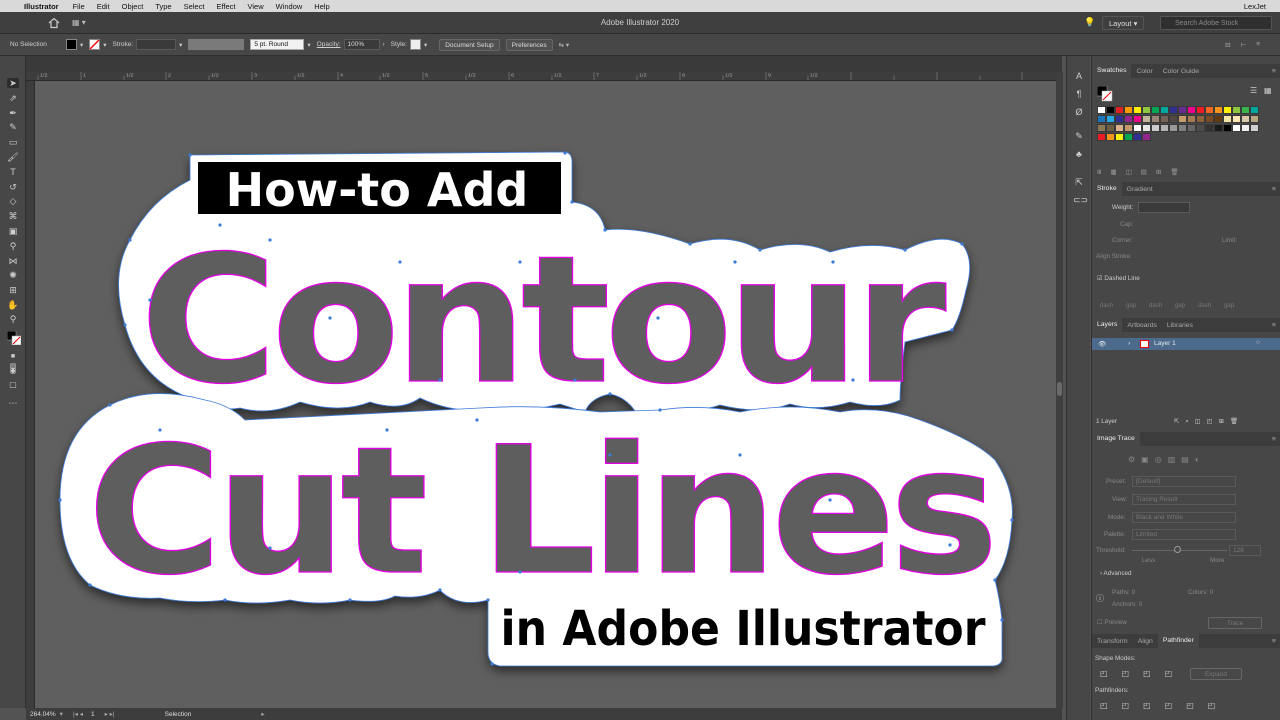  Describe the element at coordinates (13, 142) in the screenshot. I see `rectangle-tool-icon: ▭` at that location.